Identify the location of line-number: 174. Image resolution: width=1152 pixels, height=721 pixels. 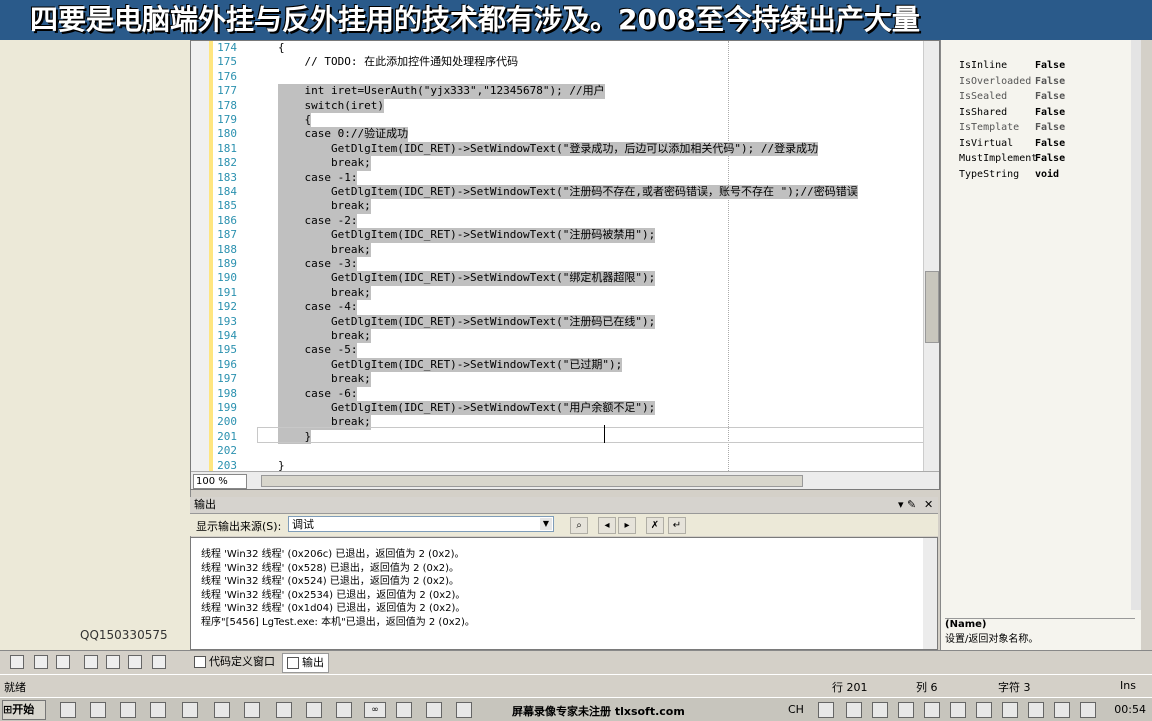
(227, 47).